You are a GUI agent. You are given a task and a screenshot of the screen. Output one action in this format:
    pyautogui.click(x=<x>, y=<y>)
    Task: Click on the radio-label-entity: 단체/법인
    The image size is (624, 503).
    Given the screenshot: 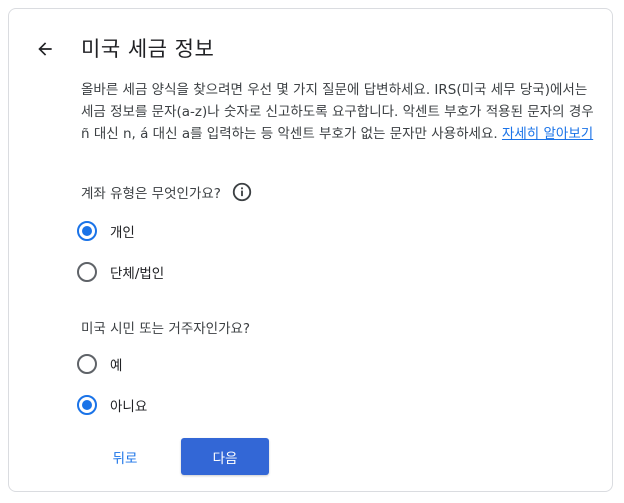 What is the action you would take?
    pyautogui.click(x=137, y=274)
    